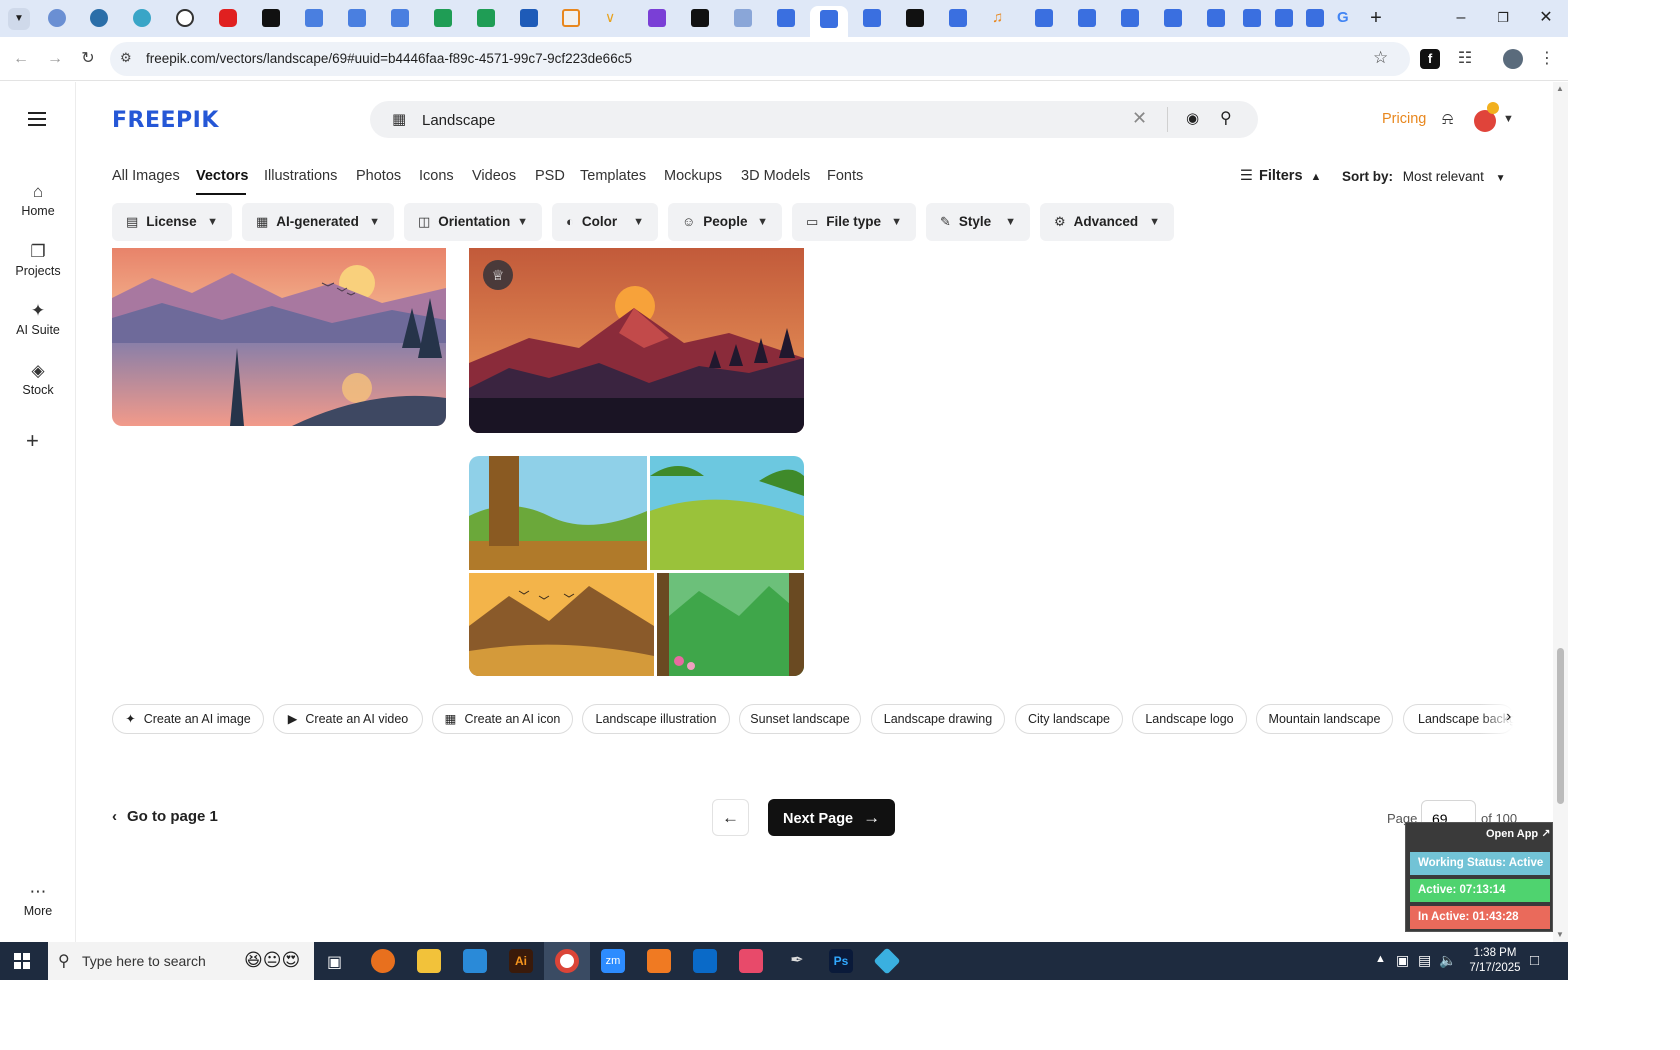 This screenshot has width=1680, height=1050. I want to click on camera-icon: ◉, so click(1192, 118).